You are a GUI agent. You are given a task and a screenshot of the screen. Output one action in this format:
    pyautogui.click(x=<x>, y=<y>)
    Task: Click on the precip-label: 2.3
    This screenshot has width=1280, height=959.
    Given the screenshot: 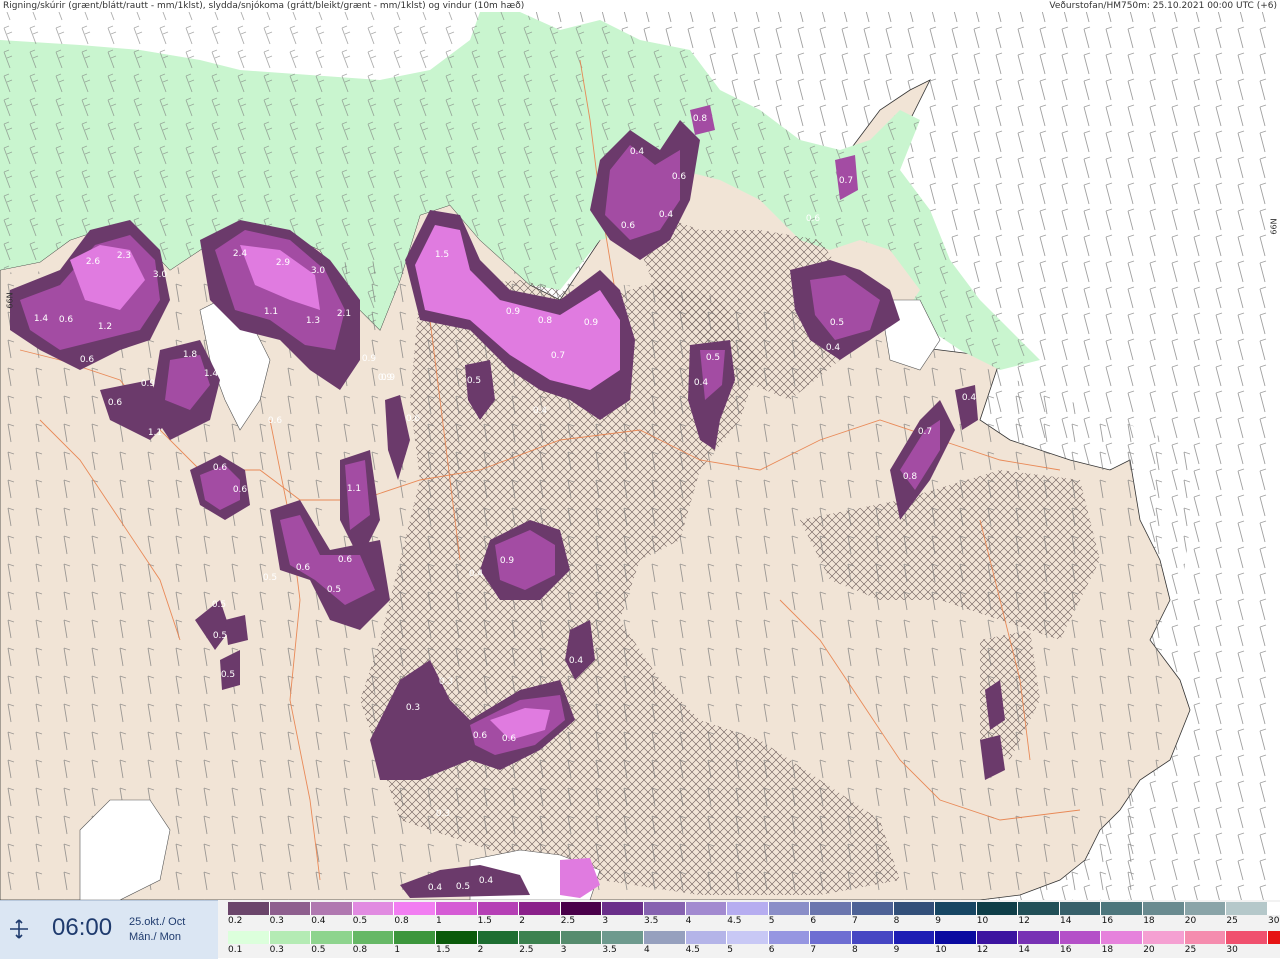 What is the action you would take?
    pyautogui.click(x=124, y=256)
    